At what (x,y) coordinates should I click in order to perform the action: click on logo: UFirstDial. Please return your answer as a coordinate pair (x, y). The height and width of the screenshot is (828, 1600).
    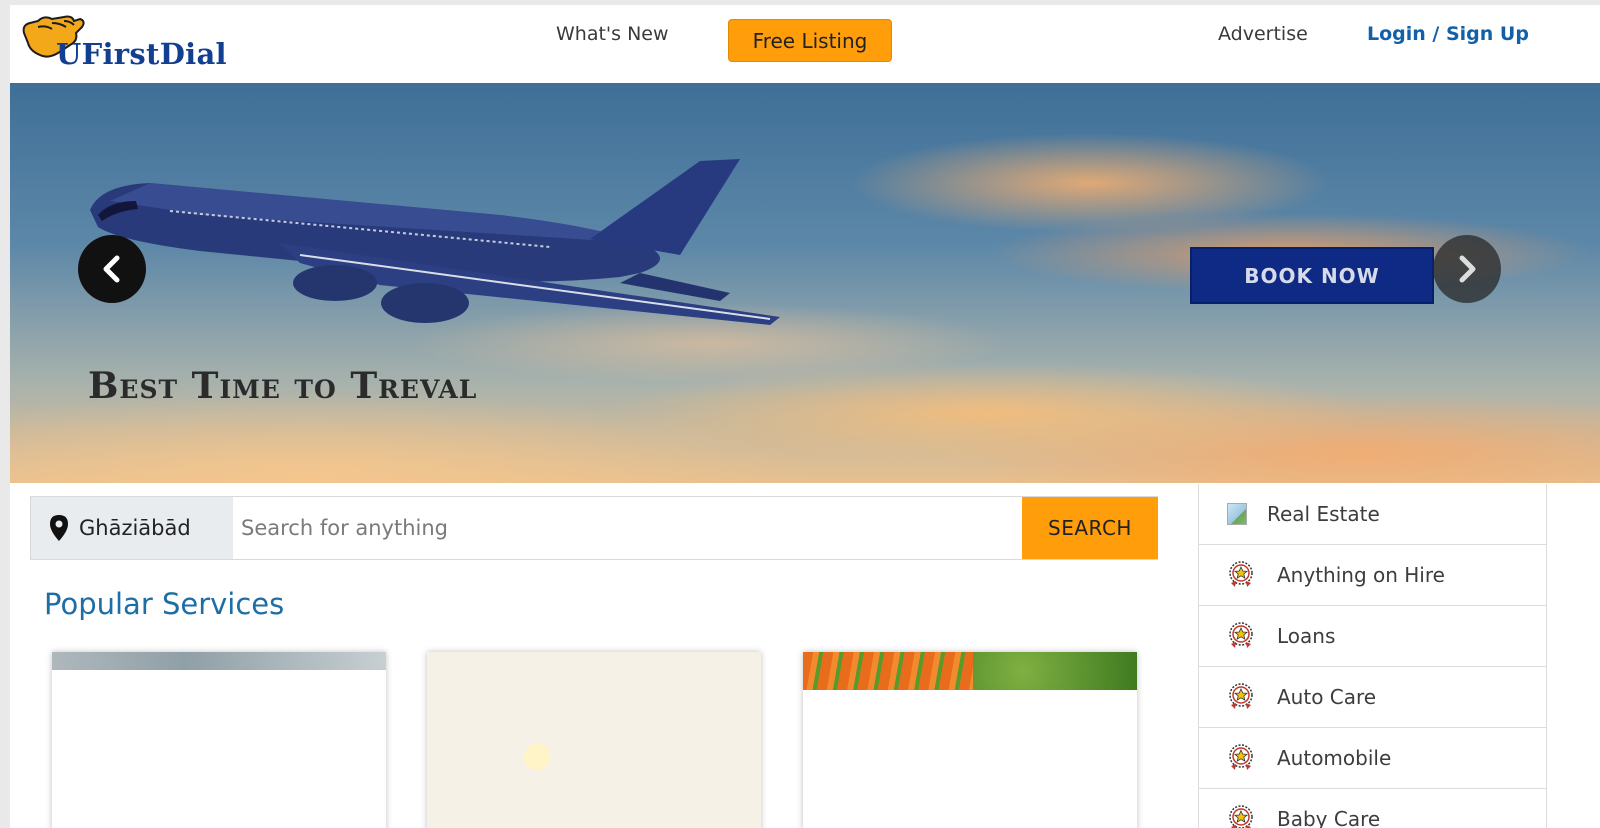
    Looking at the image, I should click on (128, 42).